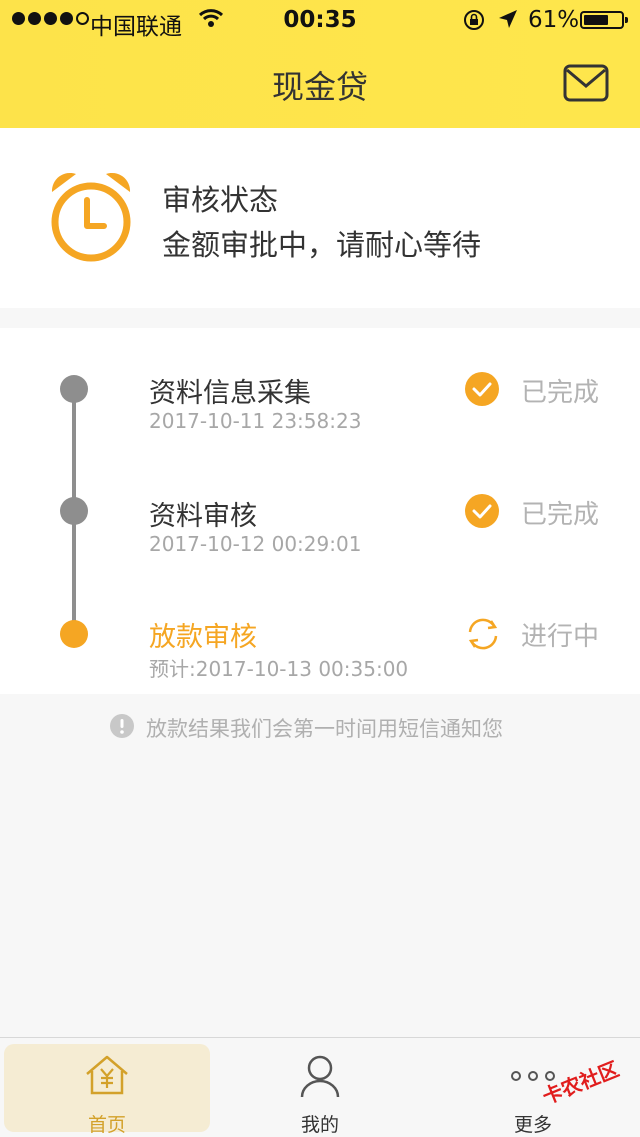  I want to click on info-icon, so click(122, 728).